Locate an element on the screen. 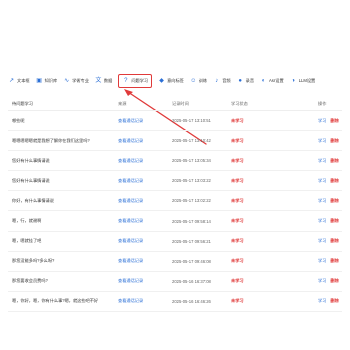 Image resolution: width=350 pixels, height=350 pixels. toolbar-item-textbox: ↗ 文本框 is located at coordinates (19, 81).